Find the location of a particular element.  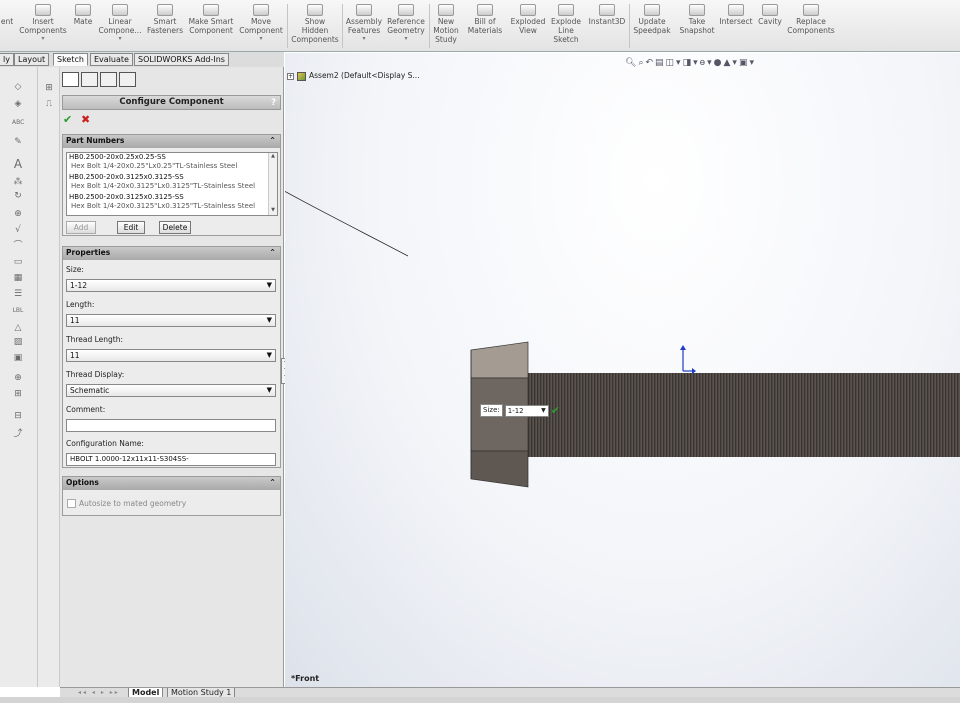

new-motion-study-icon is located at coordinates (446, 10).